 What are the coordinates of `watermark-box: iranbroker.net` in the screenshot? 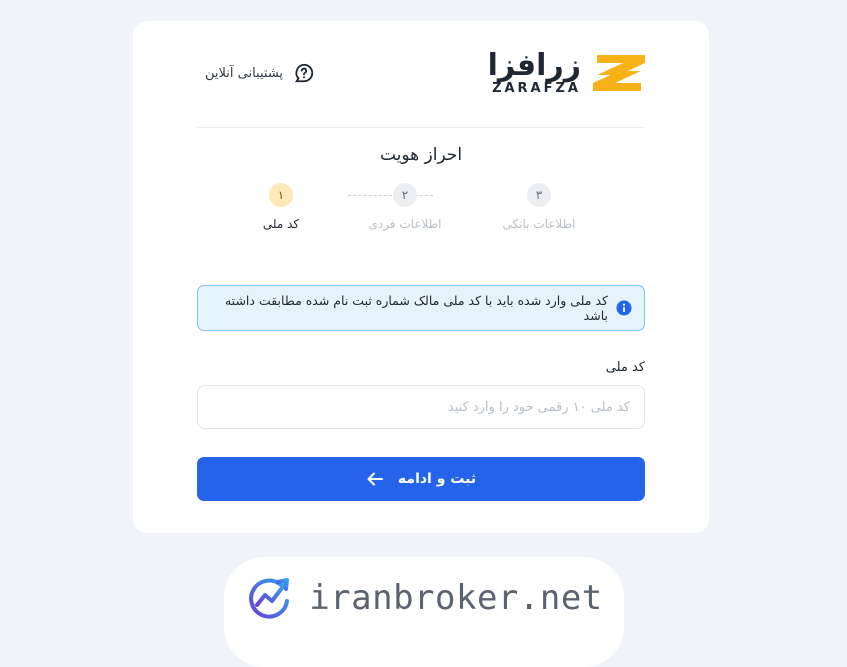 It's located at (424, 612).